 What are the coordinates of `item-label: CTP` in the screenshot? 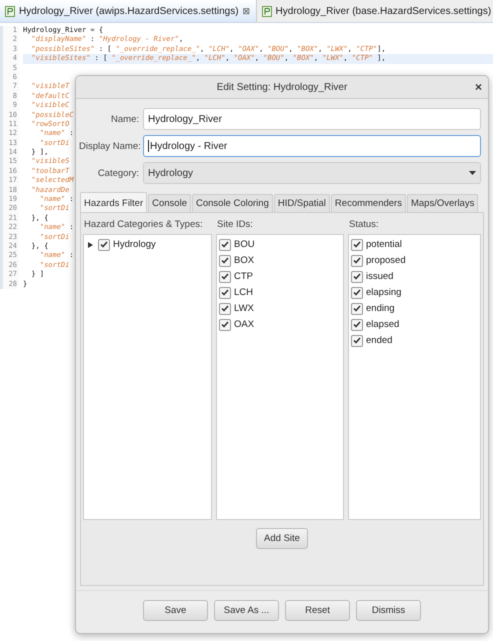 It's located at (243, 276).